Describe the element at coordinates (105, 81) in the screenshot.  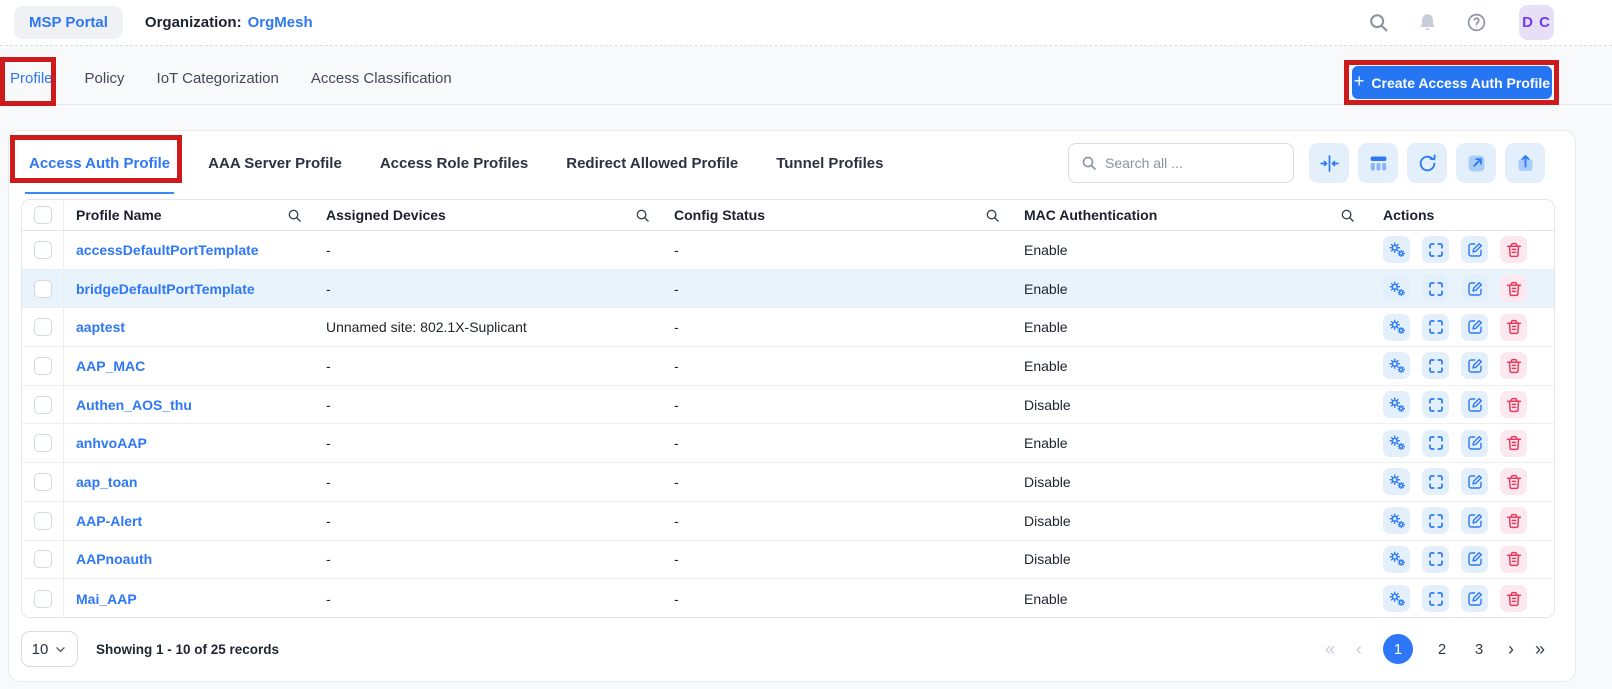
I see `tab-policy: Policy` at that location.